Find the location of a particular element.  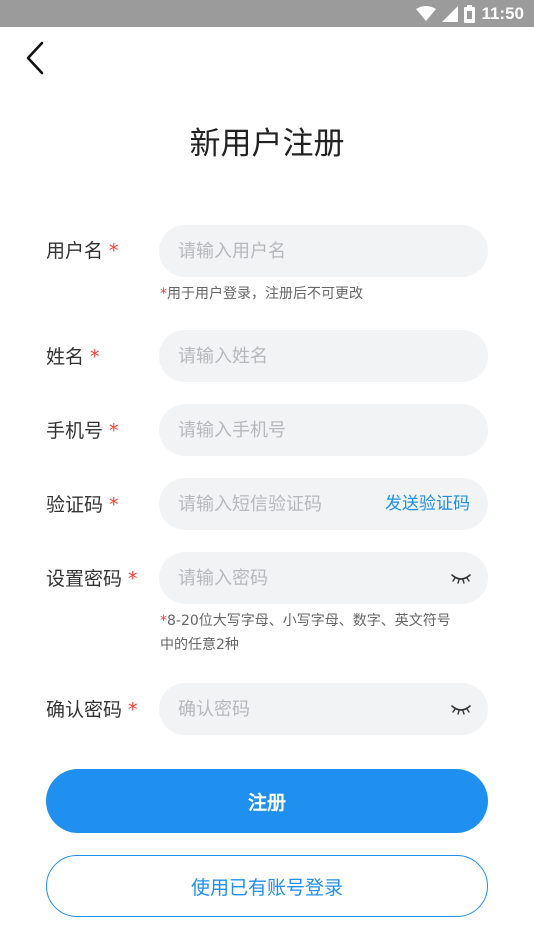

register-button: 注册 is located at coordinates (267, 801).